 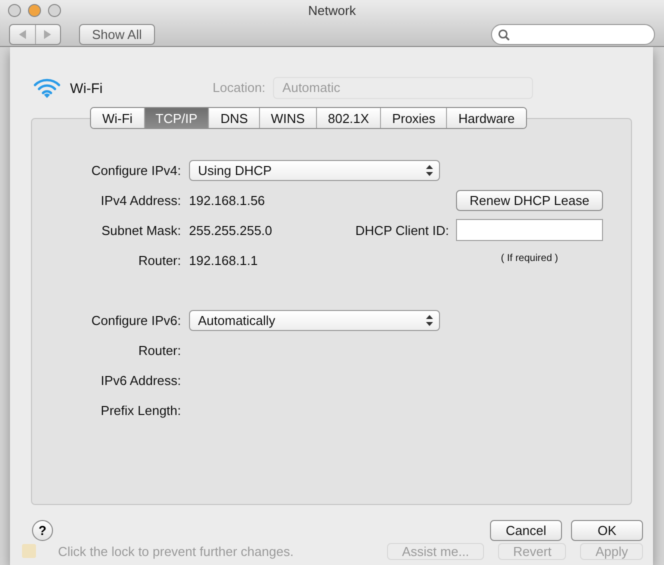 I want to click on wifi-icon, so click(x=47, y=87).